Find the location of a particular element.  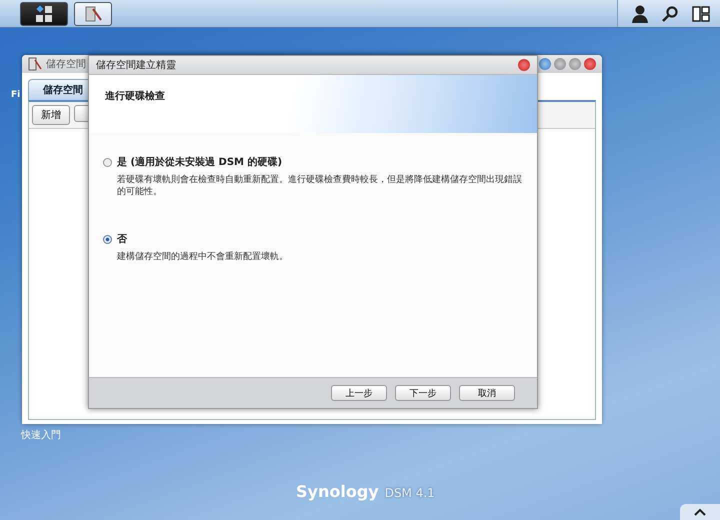

option-description: 若硬碟有壞軌則會在檢查時自動重新配置。進行硬碟檢查費時較長，但是將降低建構儲存空間出現錯誤的可能性。 is located at coordinates (319, 186).